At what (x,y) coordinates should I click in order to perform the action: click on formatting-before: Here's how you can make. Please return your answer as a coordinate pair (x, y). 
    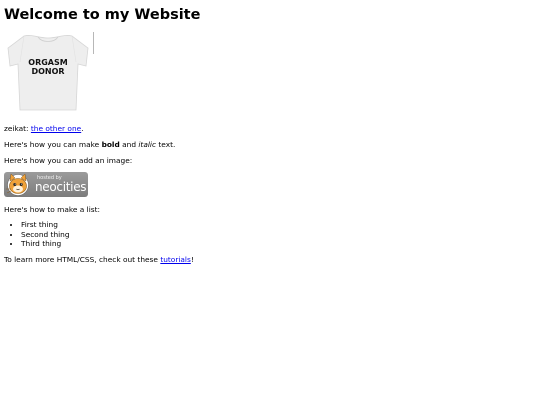
    Looking at the image, I should click on (53, 145).